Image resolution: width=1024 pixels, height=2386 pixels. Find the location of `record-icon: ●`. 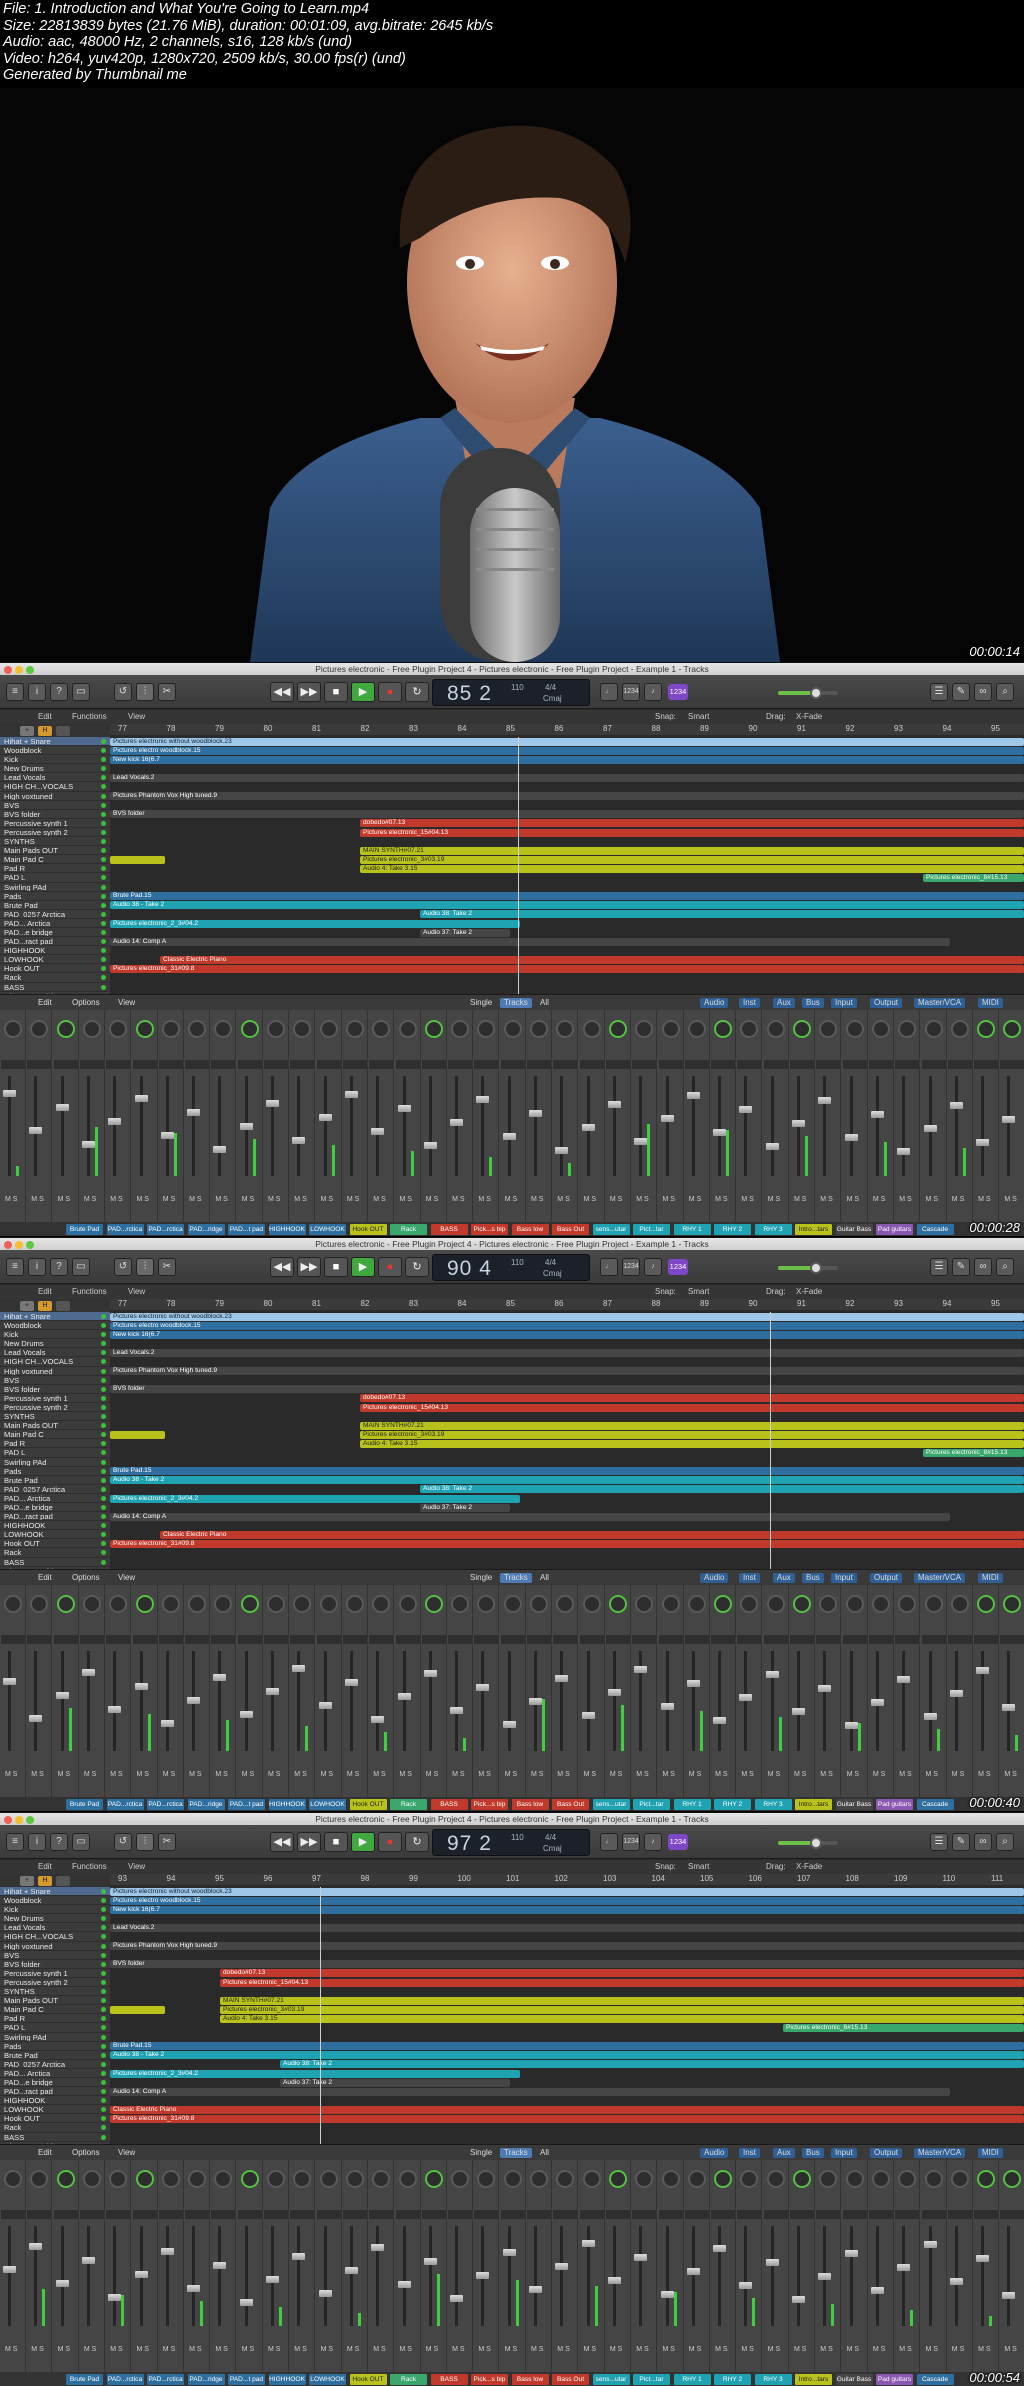

record-icon: ● is located at coordinates (390, 1842).